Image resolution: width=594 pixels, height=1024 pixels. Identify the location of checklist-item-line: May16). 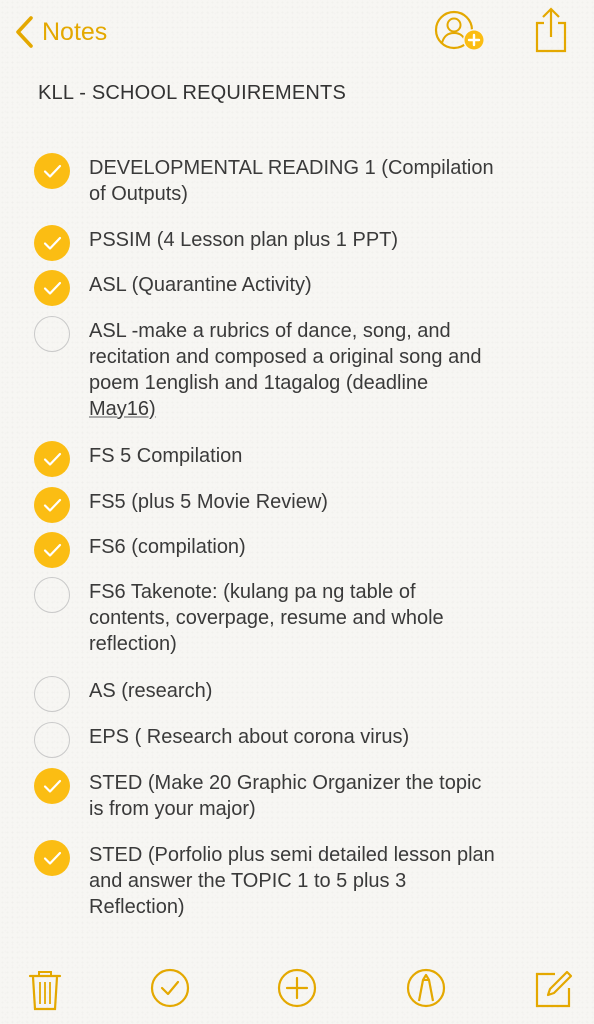
(122, 409).